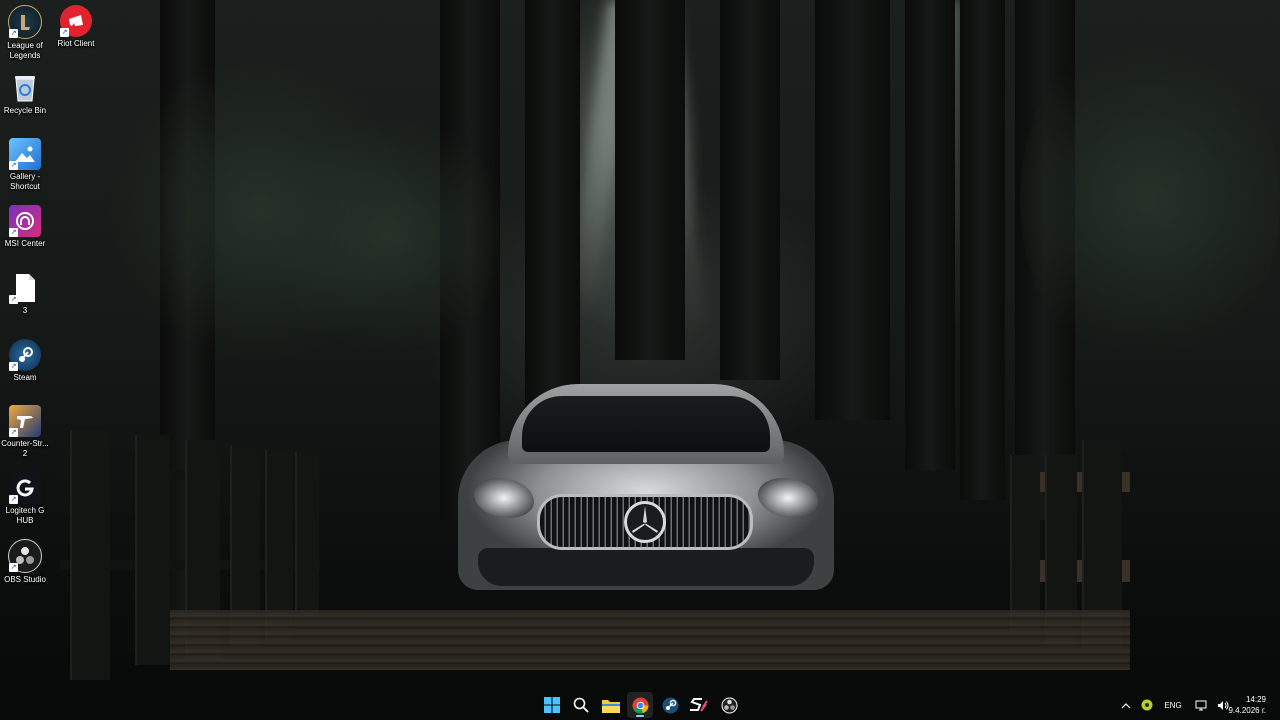  Describe the element at coordinates (76, 43) in the screenshot. I see `desktop-icon-label: Riot Client` at that location.